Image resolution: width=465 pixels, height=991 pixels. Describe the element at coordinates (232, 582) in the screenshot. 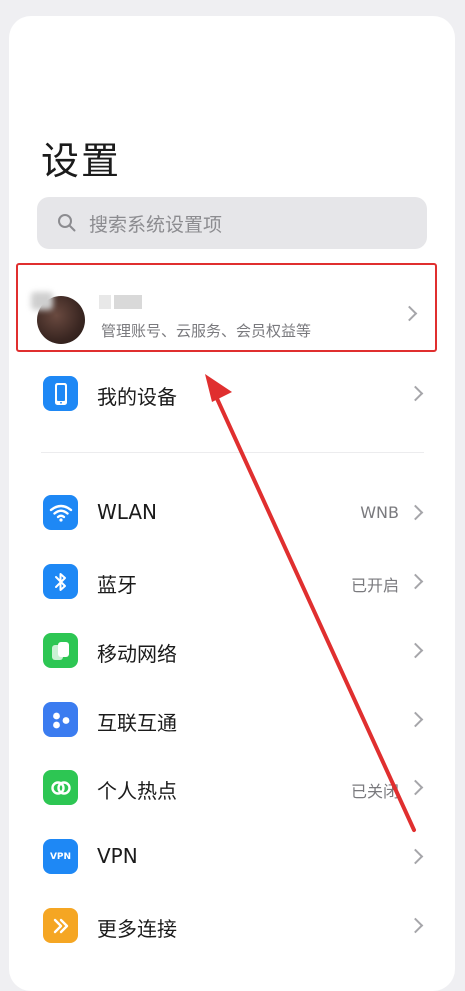

I see `bluetooth-row: 蓝牙 已开启` at that location.